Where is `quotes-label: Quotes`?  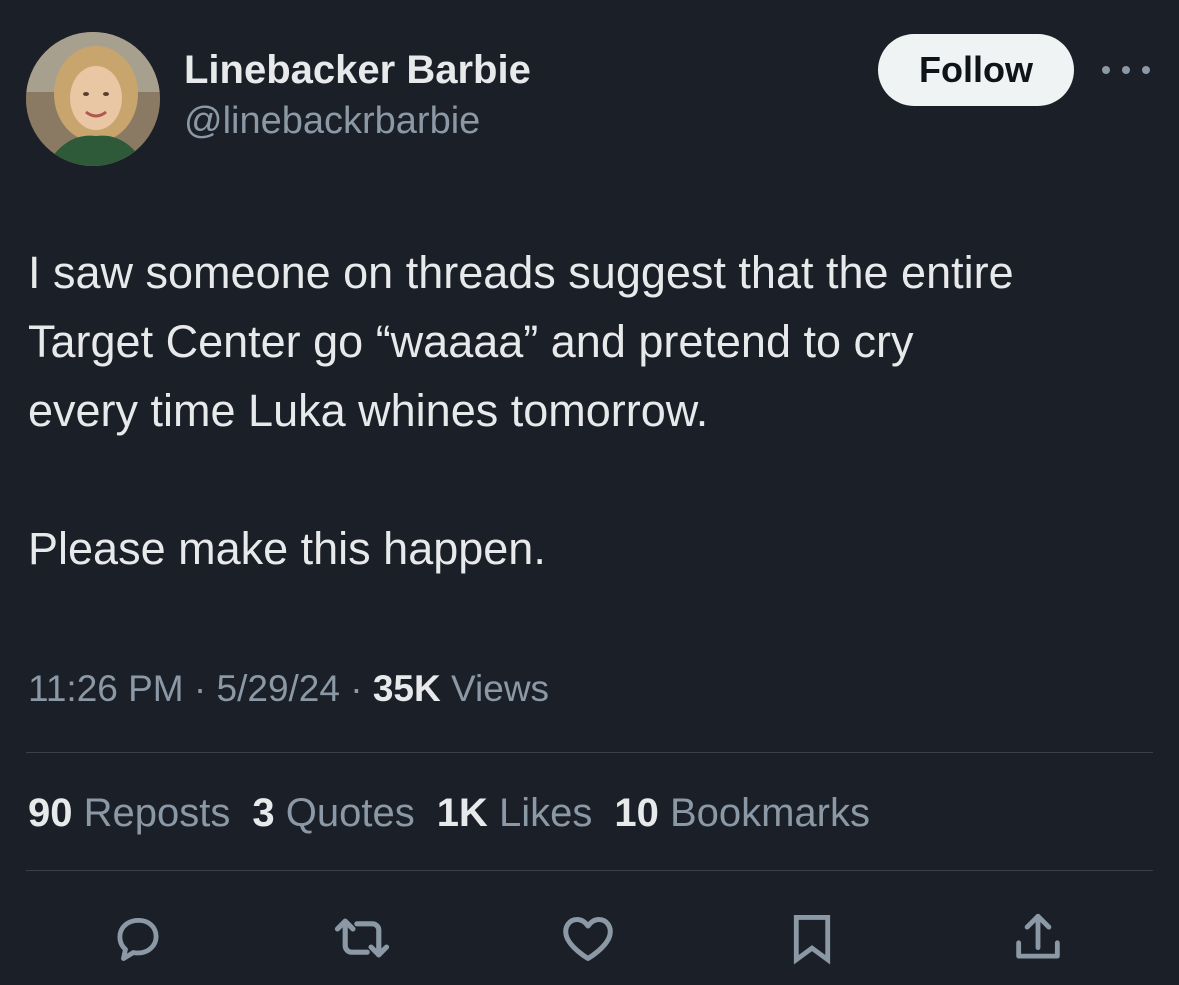
quotes-label: Quotes is located at coordinates (344, 813).